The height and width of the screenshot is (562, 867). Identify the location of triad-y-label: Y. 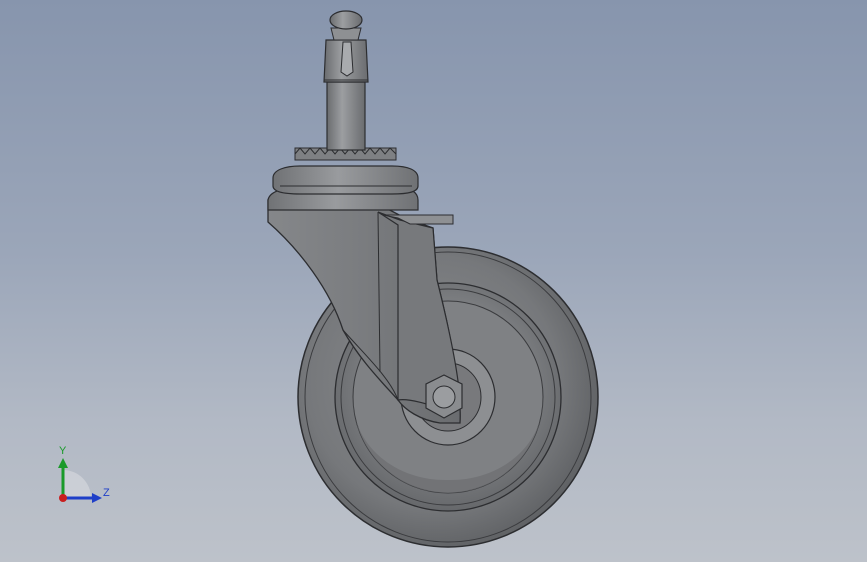
(63, 451).